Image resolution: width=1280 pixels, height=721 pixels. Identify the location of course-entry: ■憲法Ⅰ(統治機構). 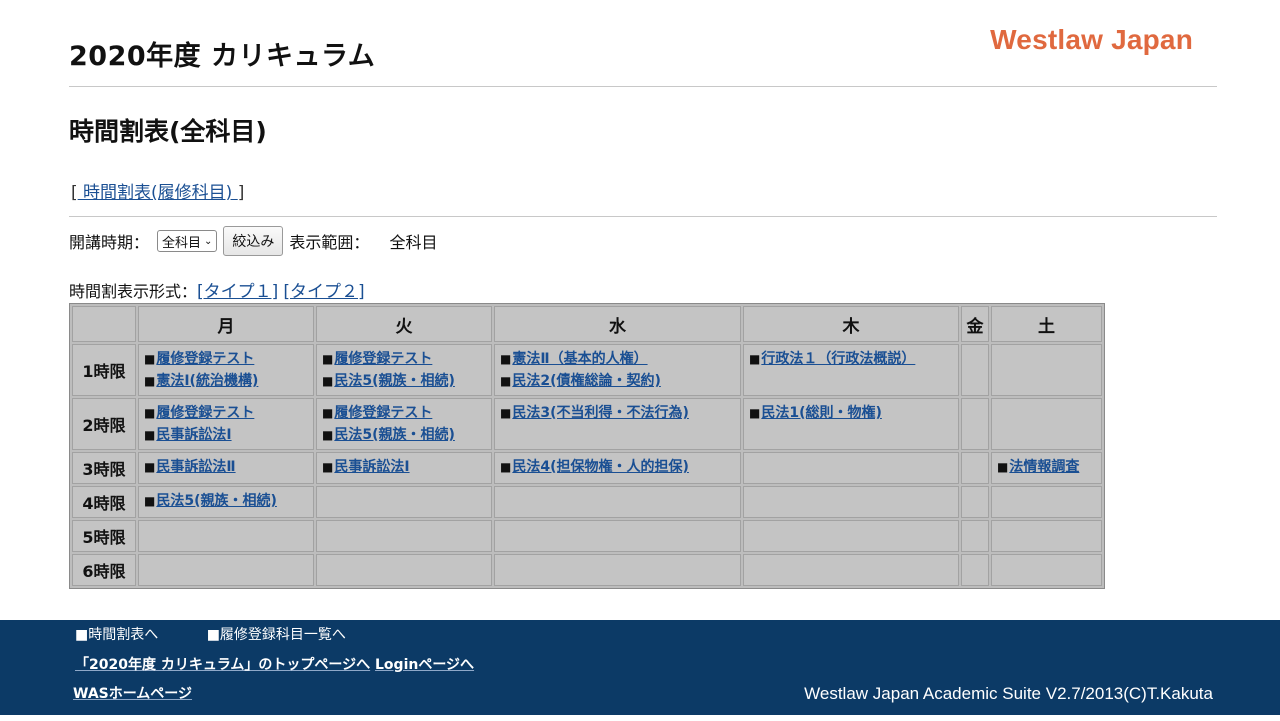
(226, 381).